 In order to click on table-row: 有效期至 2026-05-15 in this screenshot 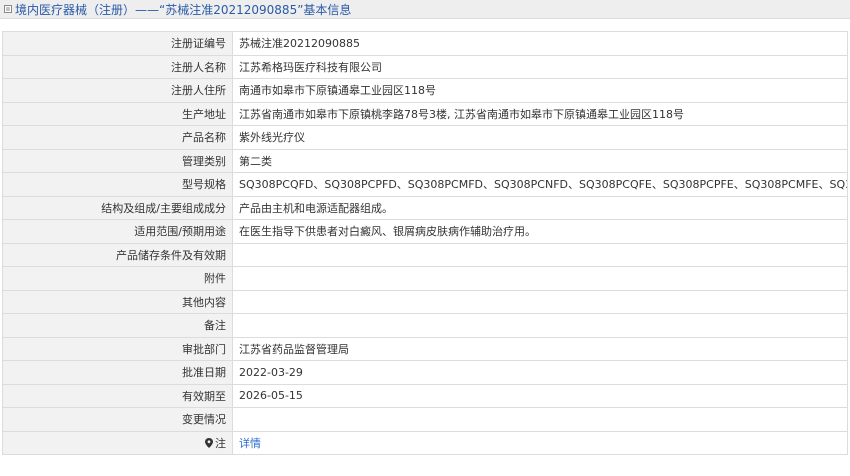, I will do `click(425, 395)`.